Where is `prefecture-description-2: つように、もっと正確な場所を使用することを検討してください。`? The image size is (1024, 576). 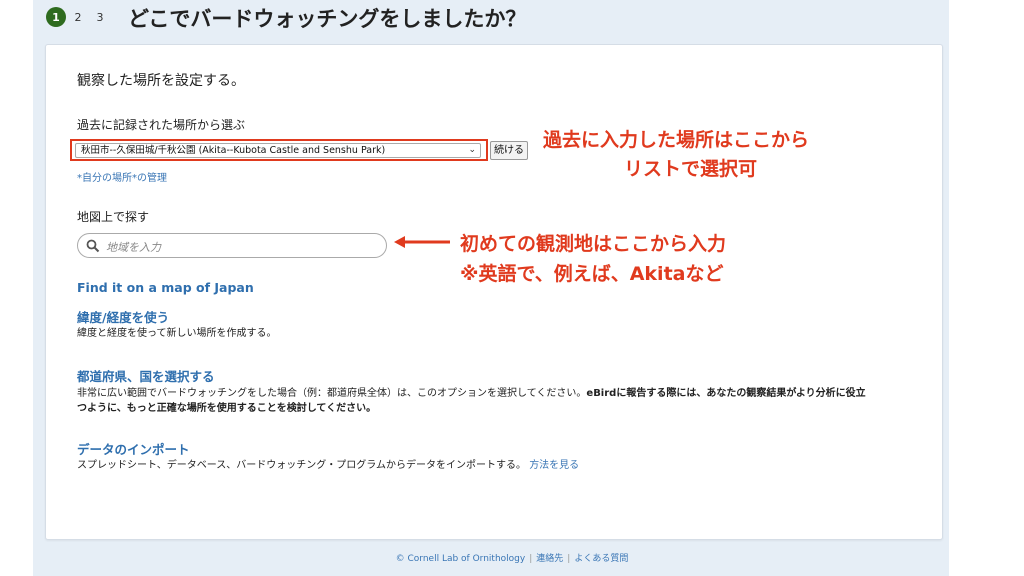
prefecture-description-2: つように、もっと正確な場所を使用することを検討してください。 is located at coordinates (227, 408).